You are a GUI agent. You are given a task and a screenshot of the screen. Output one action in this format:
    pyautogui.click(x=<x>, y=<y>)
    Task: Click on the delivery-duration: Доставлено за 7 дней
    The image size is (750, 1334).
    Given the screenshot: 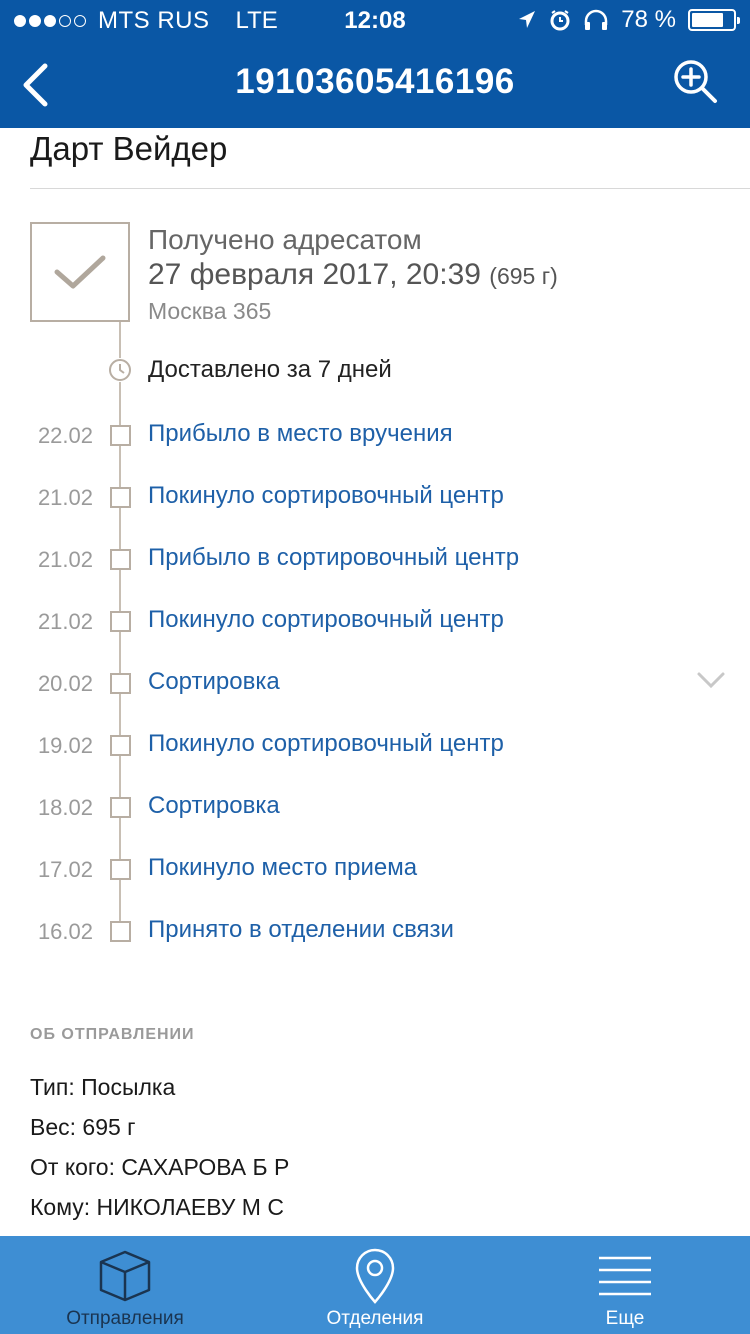 What is the action you would take?
    pyautogui.click(x=270, y=369)
    